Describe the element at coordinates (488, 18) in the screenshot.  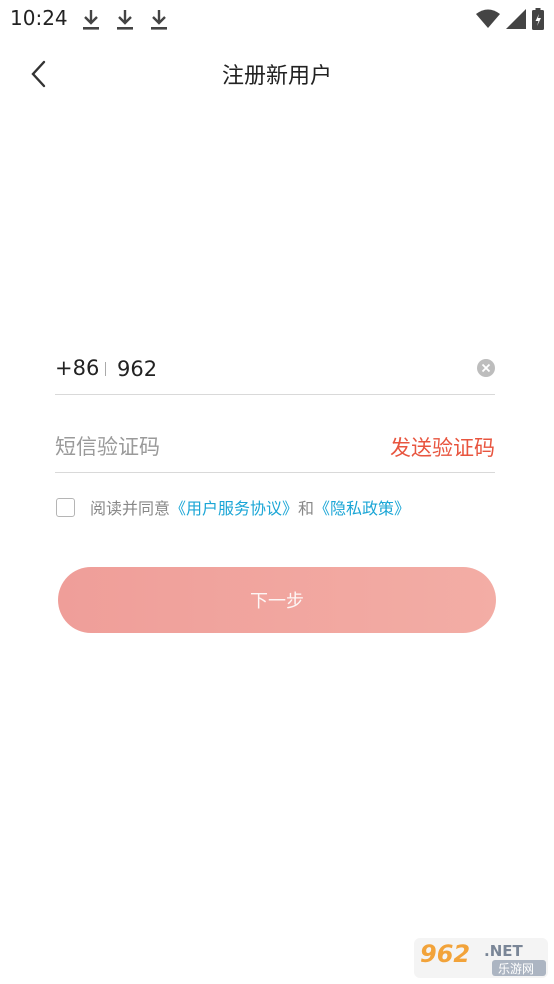
I see `wifi-icon` at that location.